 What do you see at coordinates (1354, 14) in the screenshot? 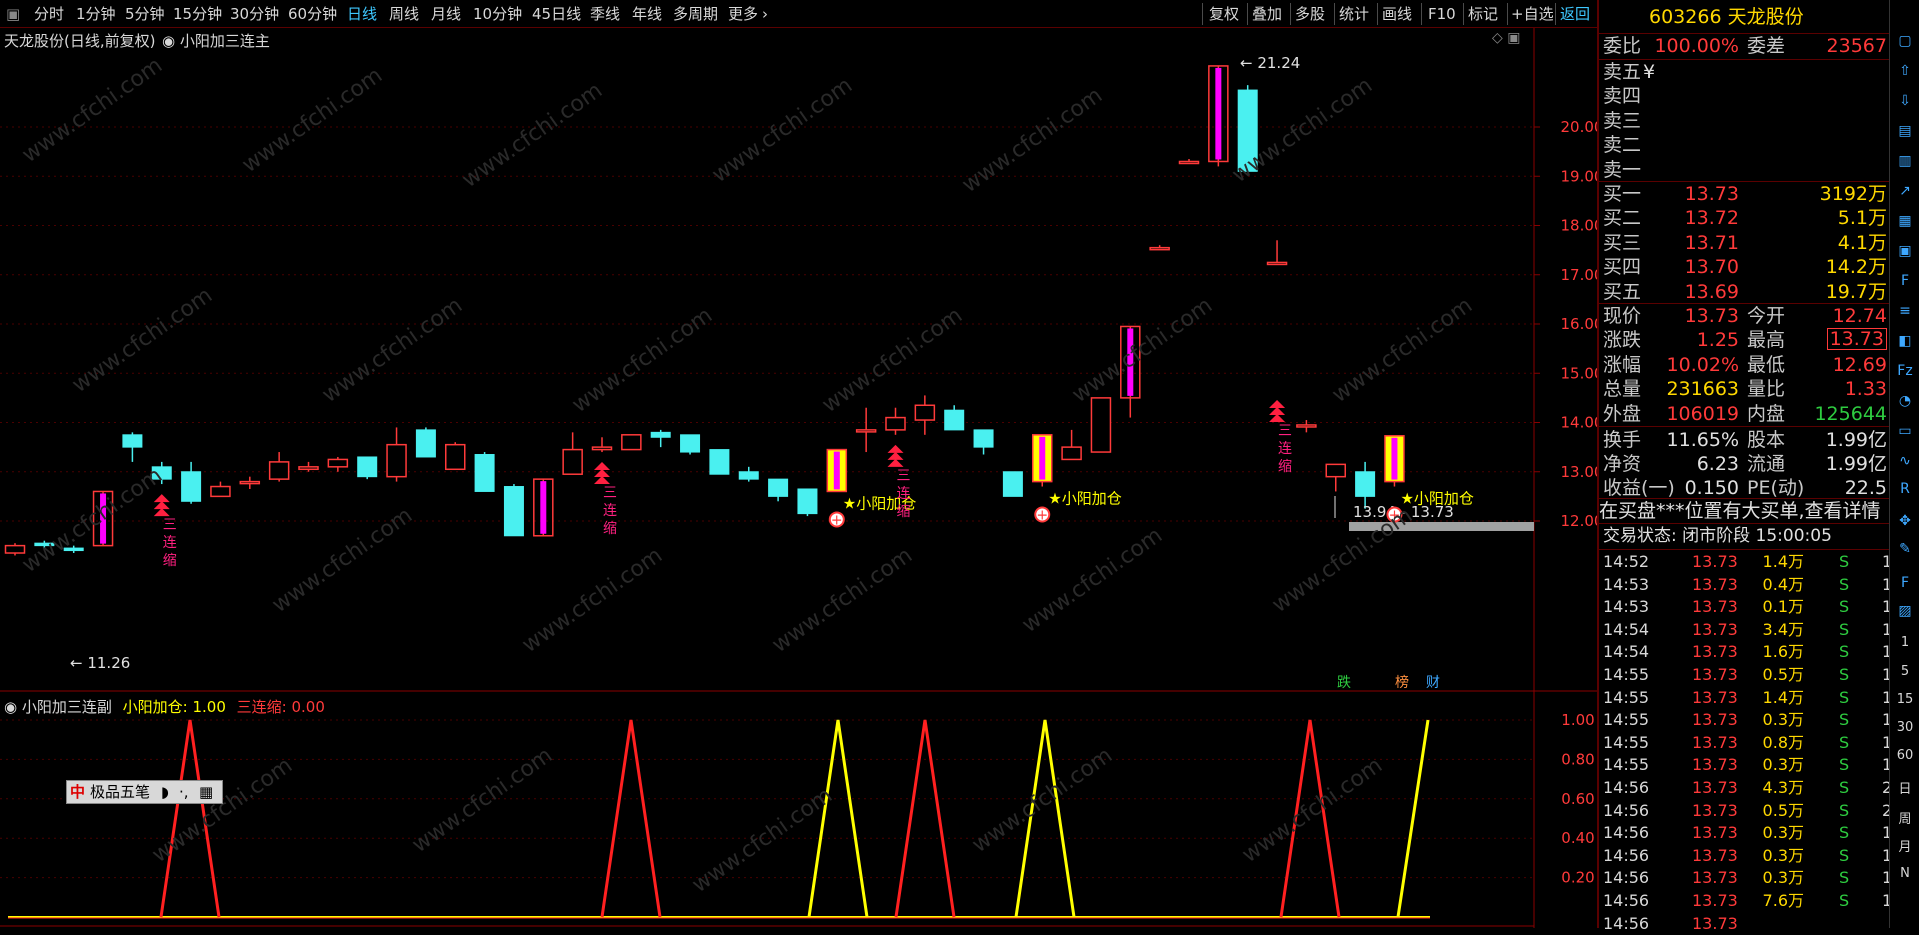
I see `statistics-button: 统计` at bounding box center [1354, 14].